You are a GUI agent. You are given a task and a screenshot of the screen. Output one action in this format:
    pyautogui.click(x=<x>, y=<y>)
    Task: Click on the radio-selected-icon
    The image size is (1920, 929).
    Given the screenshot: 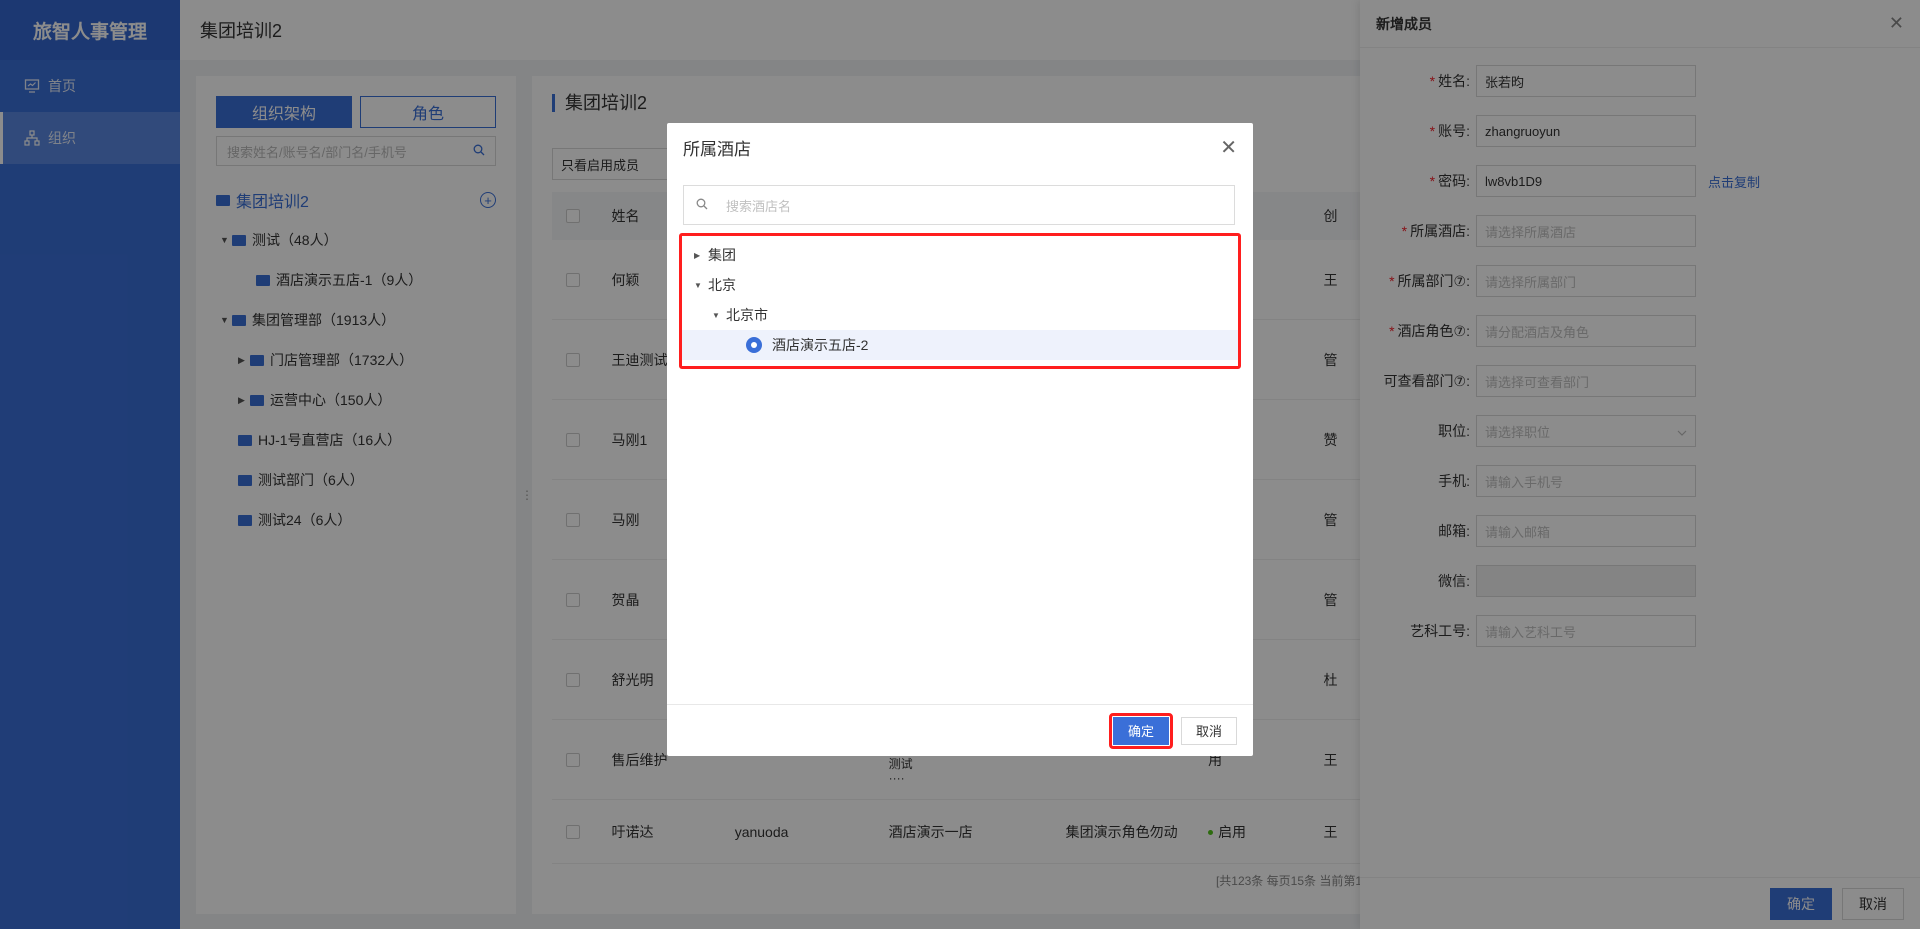 What is the action you would take?
    pyautogui.click(x=754, y=345)
    